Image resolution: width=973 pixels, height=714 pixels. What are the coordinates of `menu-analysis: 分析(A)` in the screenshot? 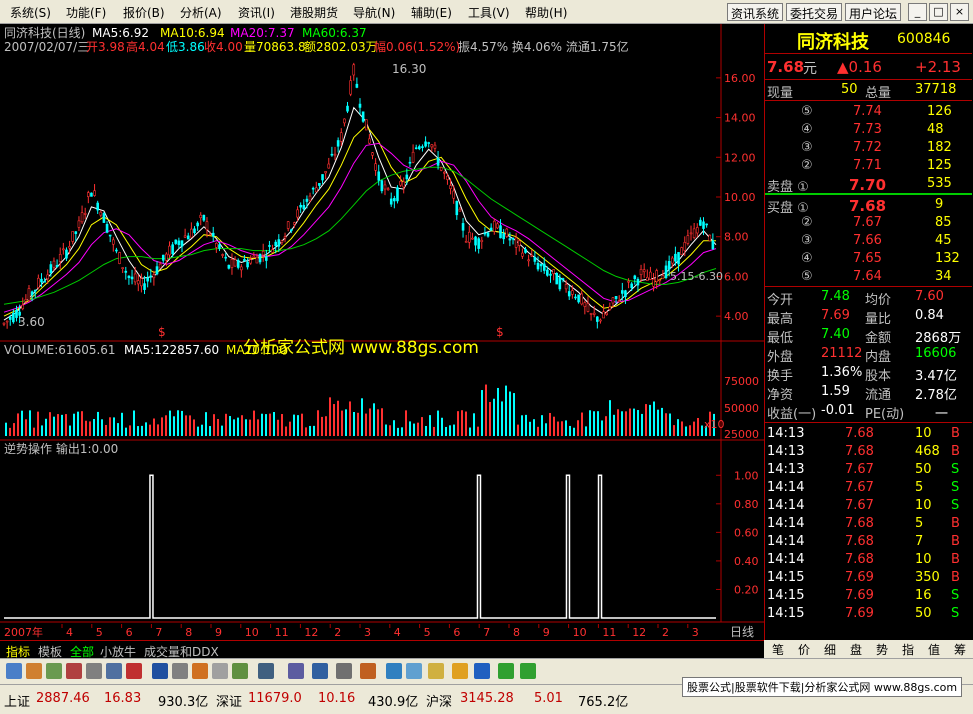 It's located at (201, 12).